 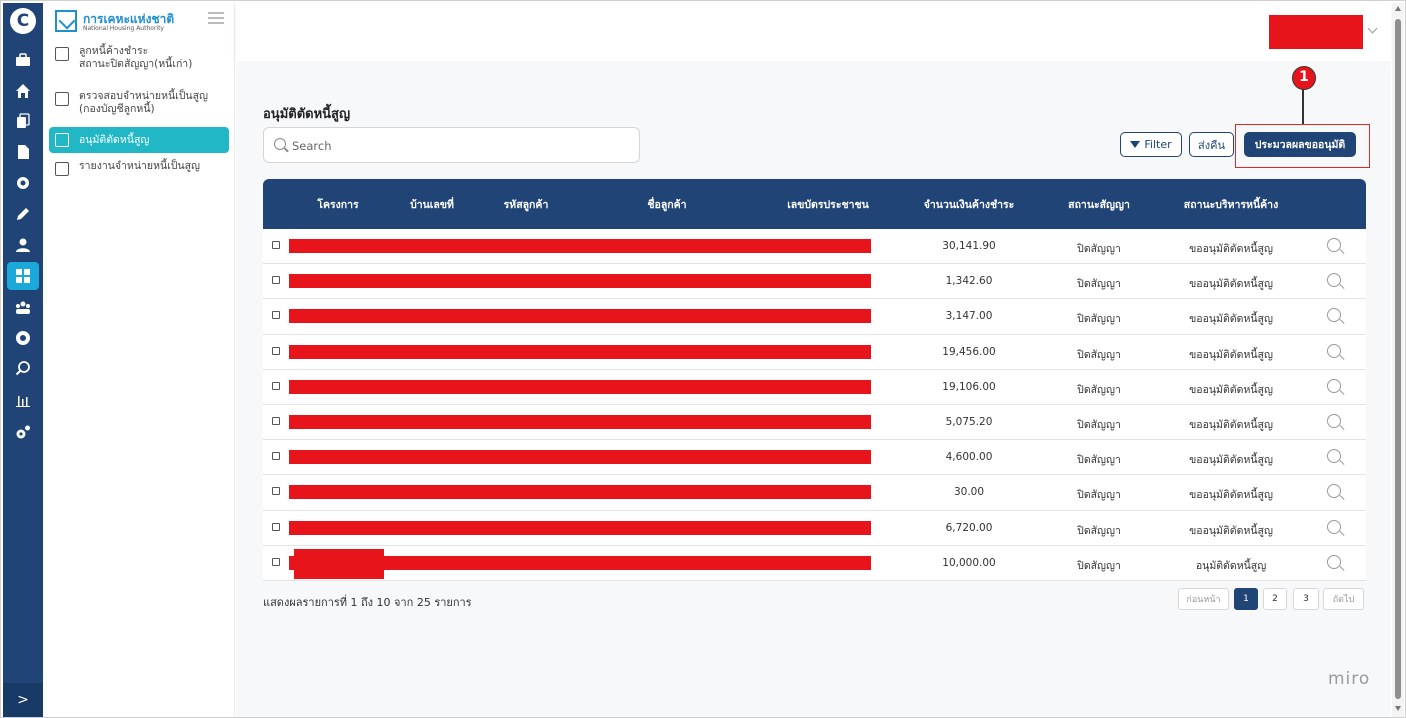 What do you see at coordinates (526, 204) in the screenshot?
I see `column-header-customer-code: รหัสลูกค้า` at bounding box center [526, 204].